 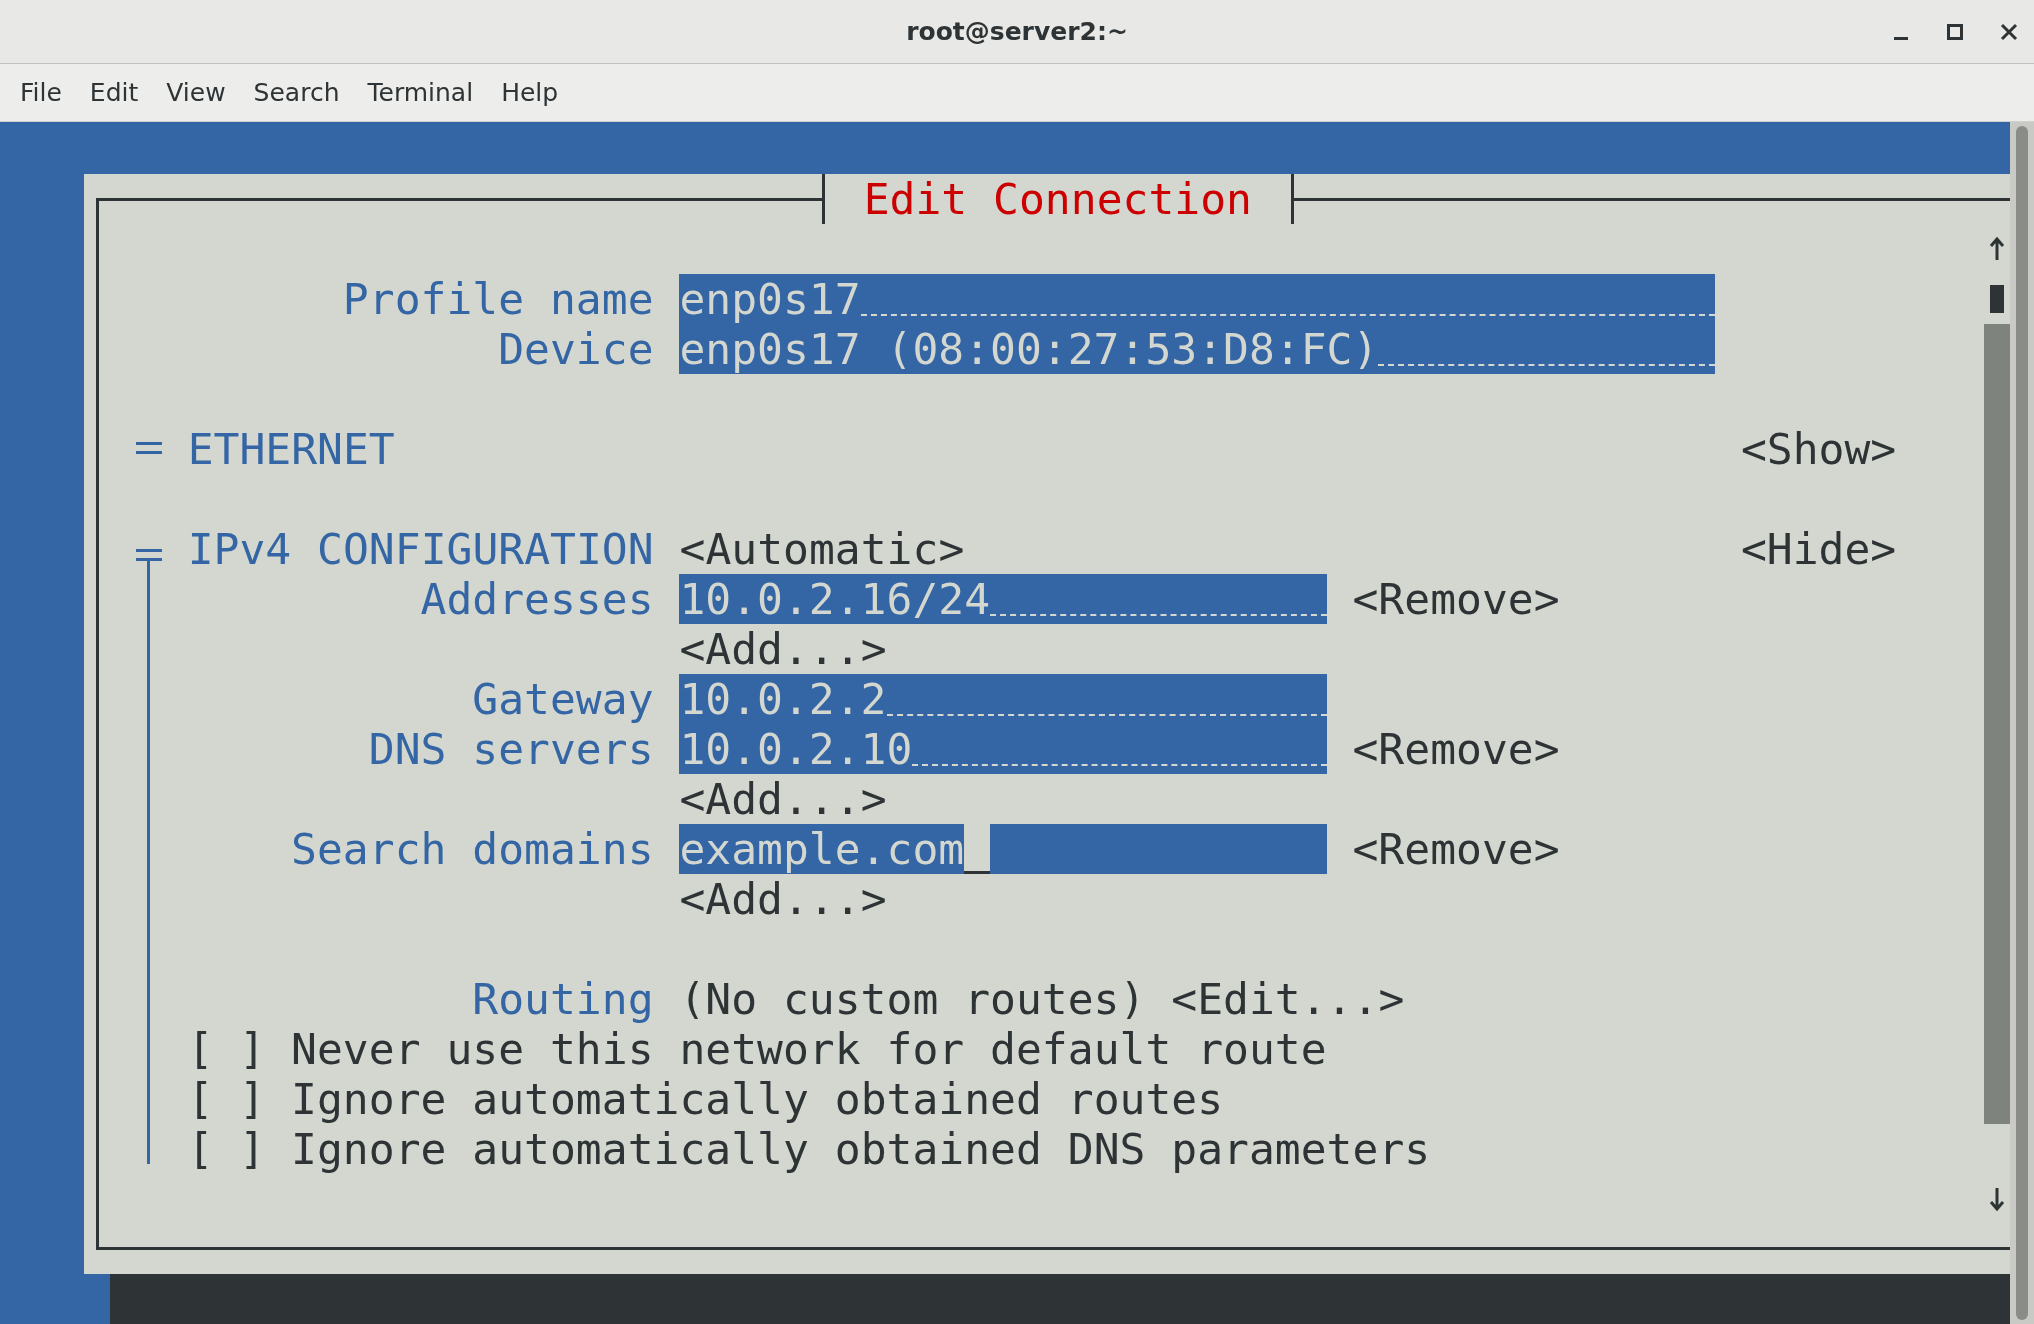 What do you see at coordinates (2022, 723) in the screenshot?
I see `window-scrollbar` at bounding box center [2022, 723].